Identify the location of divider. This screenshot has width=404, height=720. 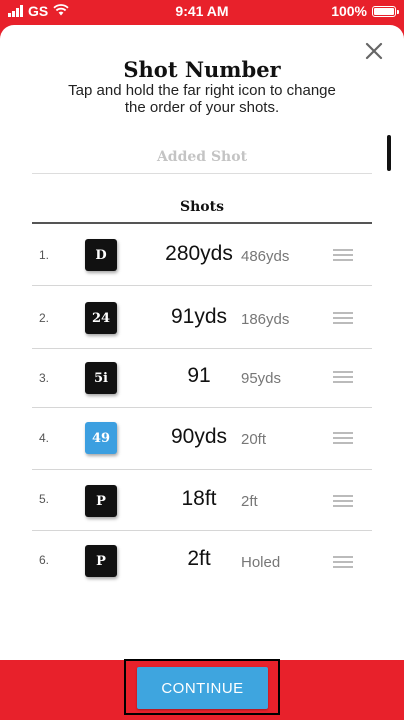
(202, 173).